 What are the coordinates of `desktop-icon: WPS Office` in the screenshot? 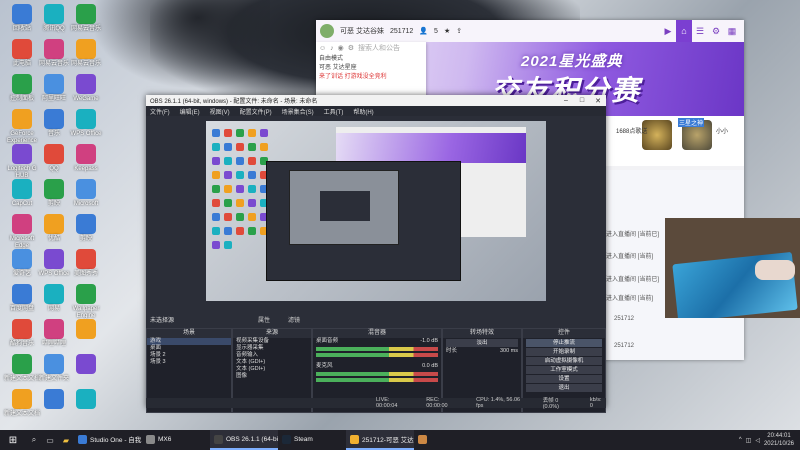 It's located at (86, 123).